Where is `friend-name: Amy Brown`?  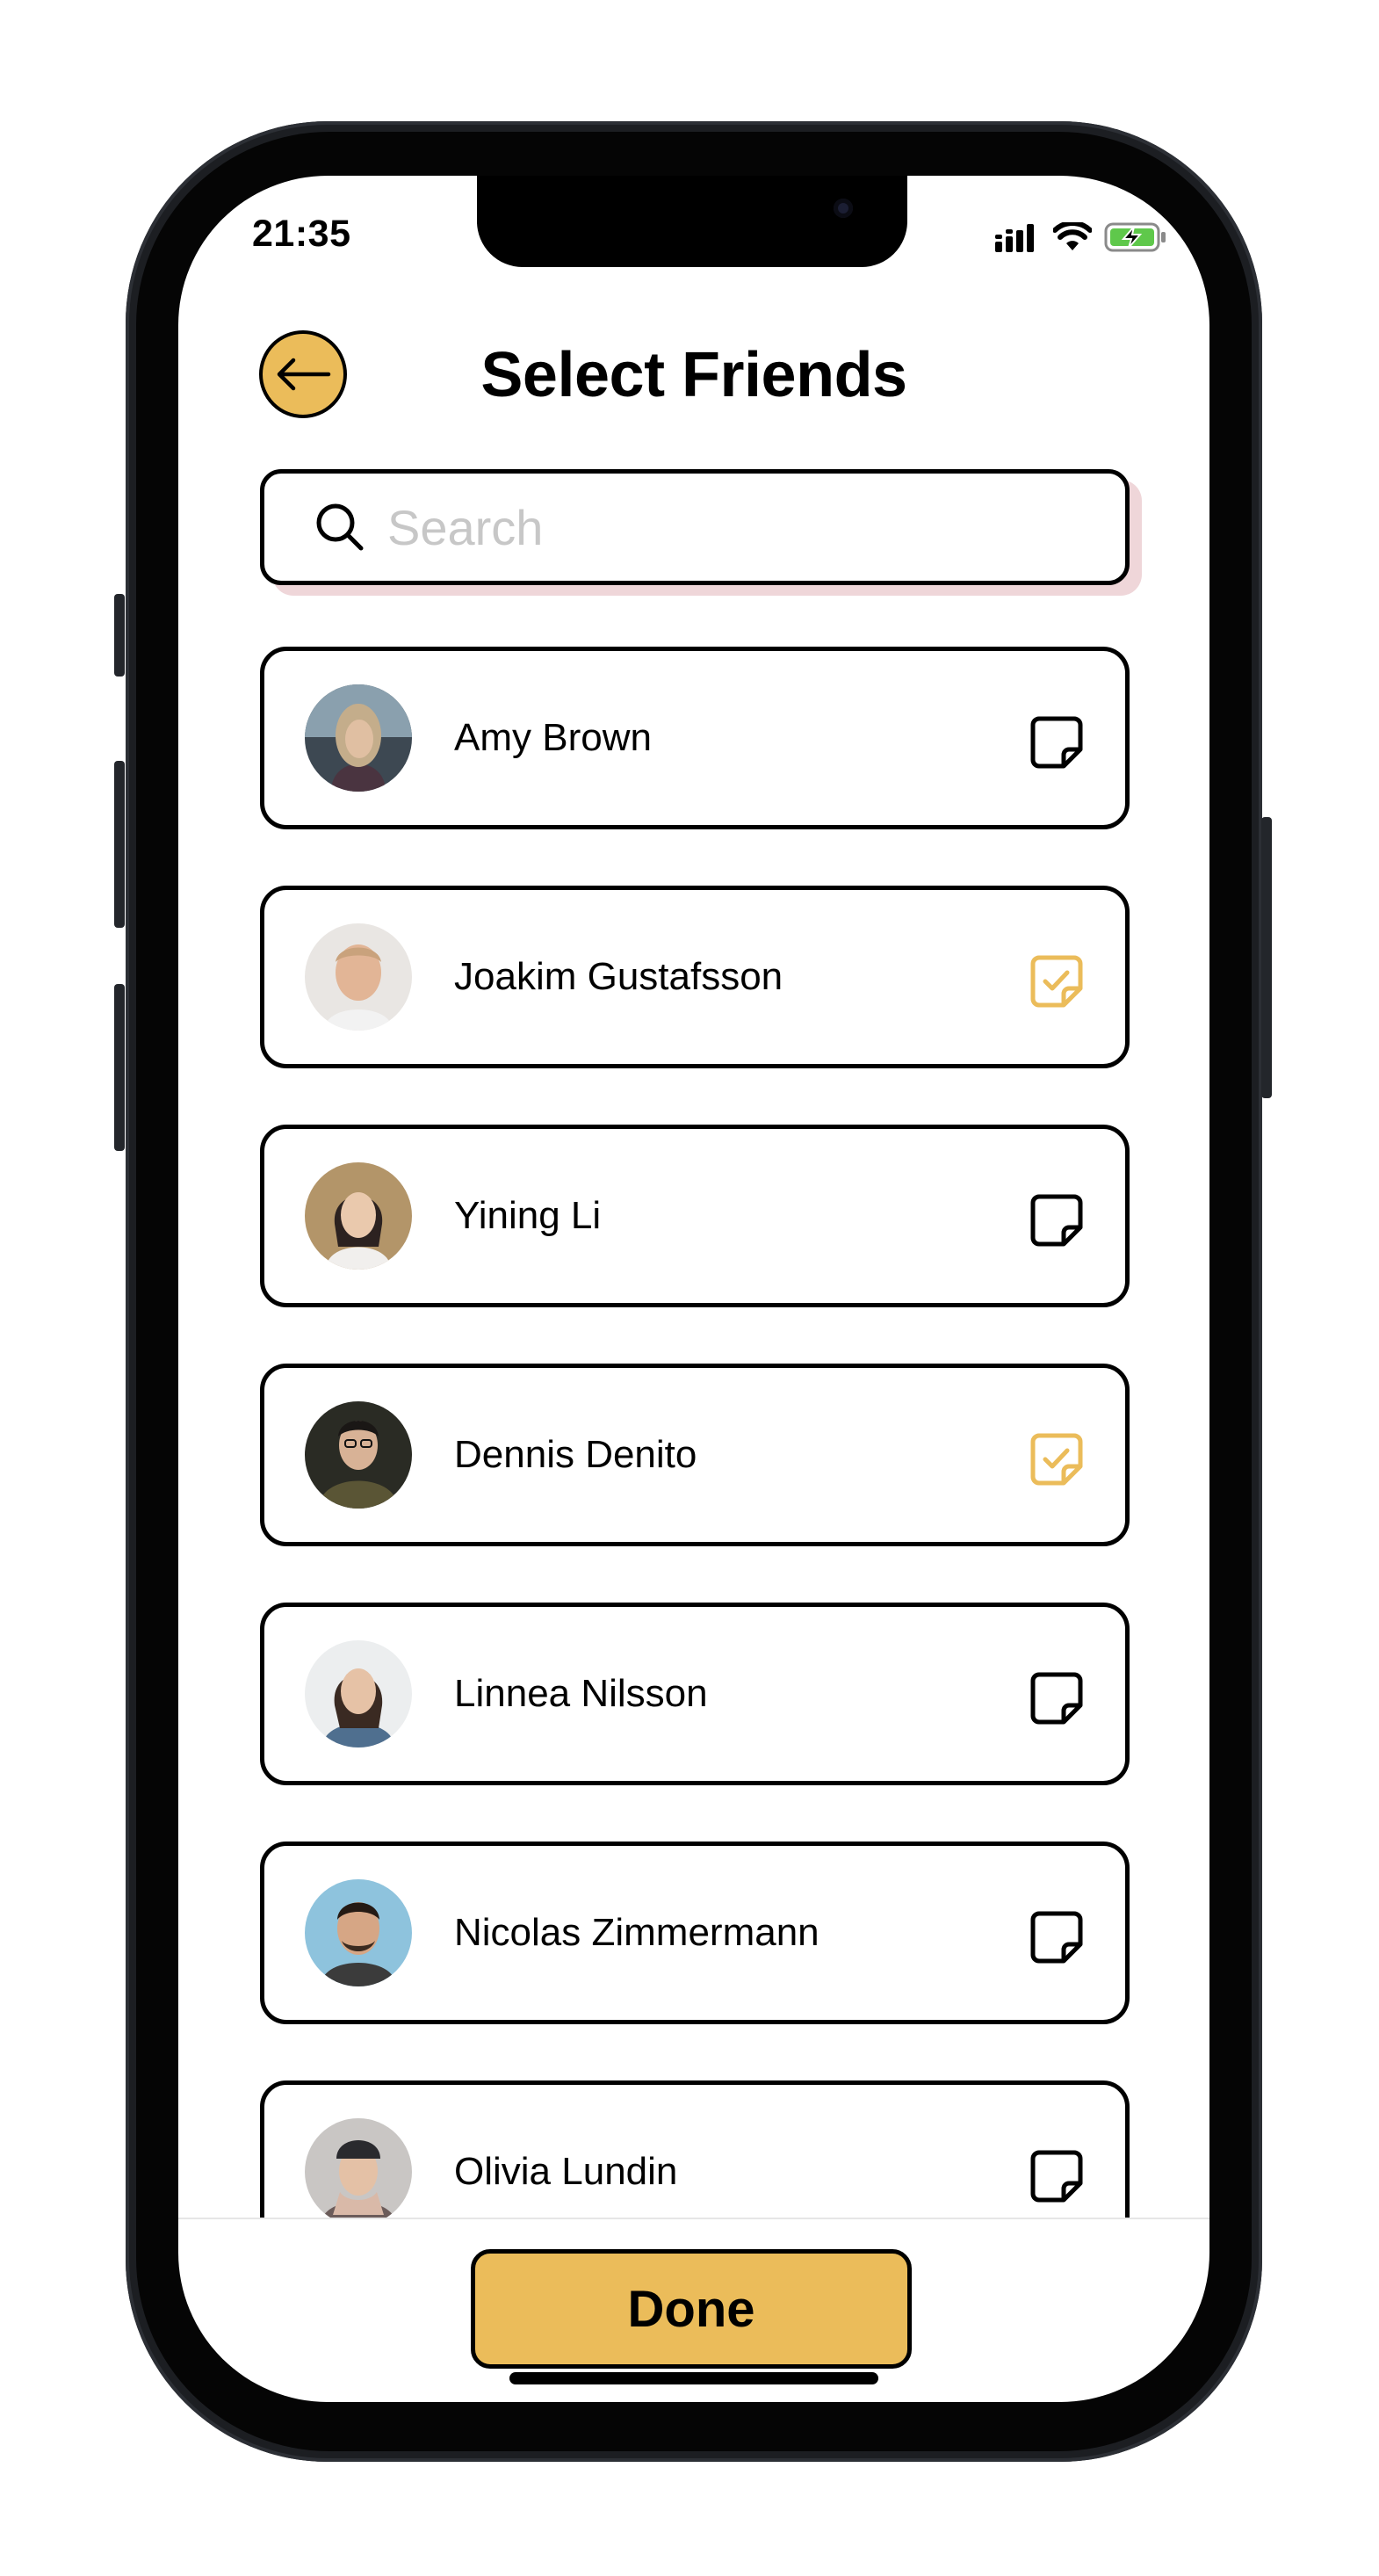
friend-name: Amy Brown is located at coordinates (553, 737).